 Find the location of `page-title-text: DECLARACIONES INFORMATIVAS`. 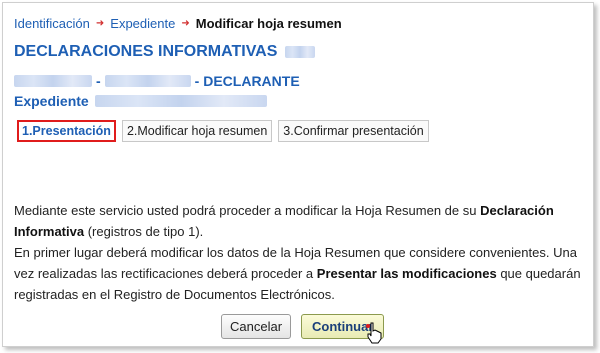

page-title-text: DECLARACIONES INFORMATIVAS is located at coordinates (146, 51).